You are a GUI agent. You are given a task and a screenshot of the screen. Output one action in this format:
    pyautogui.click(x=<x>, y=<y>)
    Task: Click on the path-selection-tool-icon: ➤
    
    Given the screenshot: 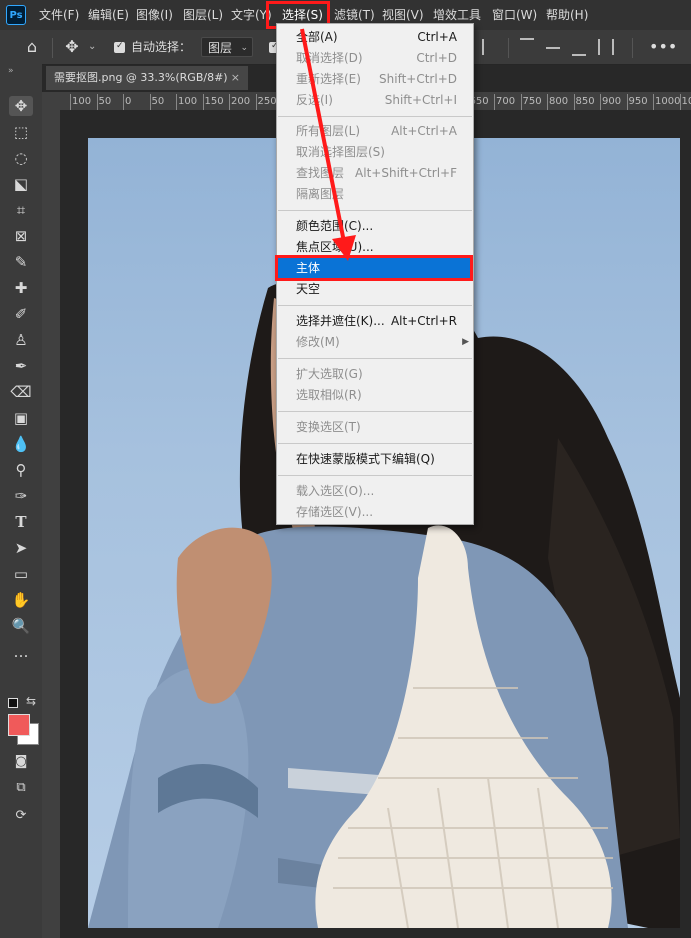 What is the action you would take?
    pyautogui.click(x=21, y=548)
    